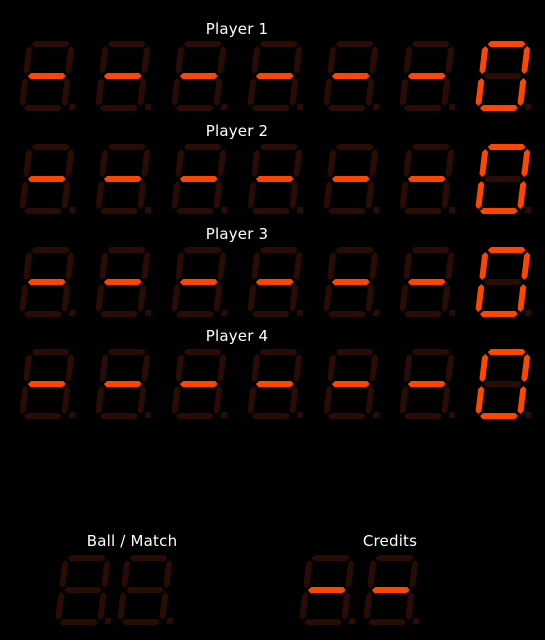  Describe the element at coordinates (452, 107) in the screenshot. I see `player-1-digit-6-decimal-point` at that location.